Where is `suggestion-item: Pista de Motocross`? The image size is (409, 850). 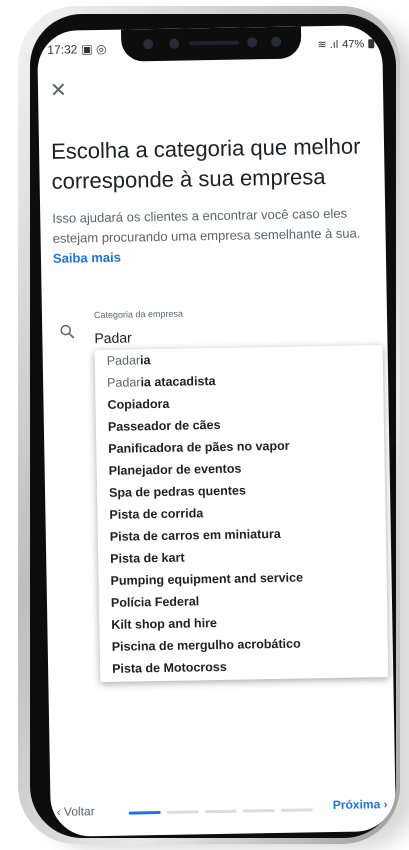
suggestion-item: Pista de Motocross is located at coordinates (244, 666).